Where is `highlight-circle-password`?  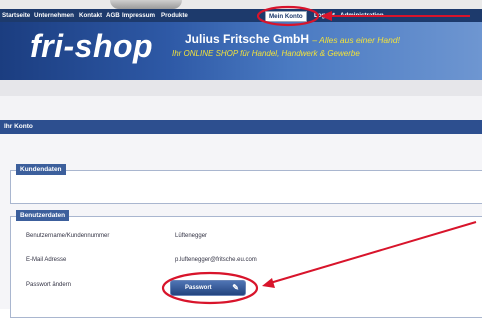 highlight-circle-password is located at coordinates (210, 288).